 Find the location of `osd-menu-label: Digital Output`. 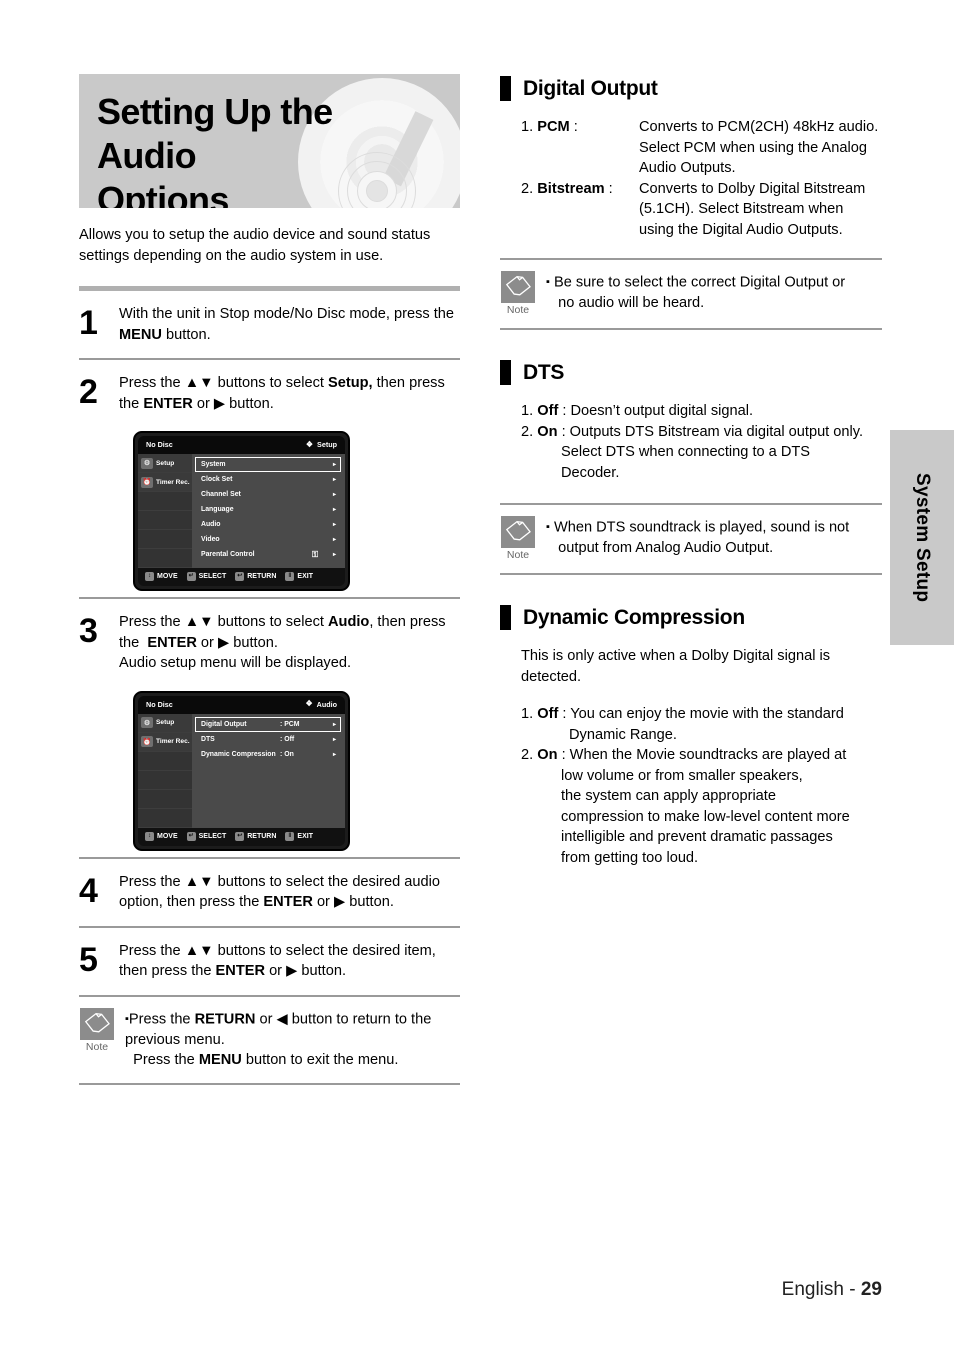

osd-menu-label: Digital Output is located at coordinates (224, 724).